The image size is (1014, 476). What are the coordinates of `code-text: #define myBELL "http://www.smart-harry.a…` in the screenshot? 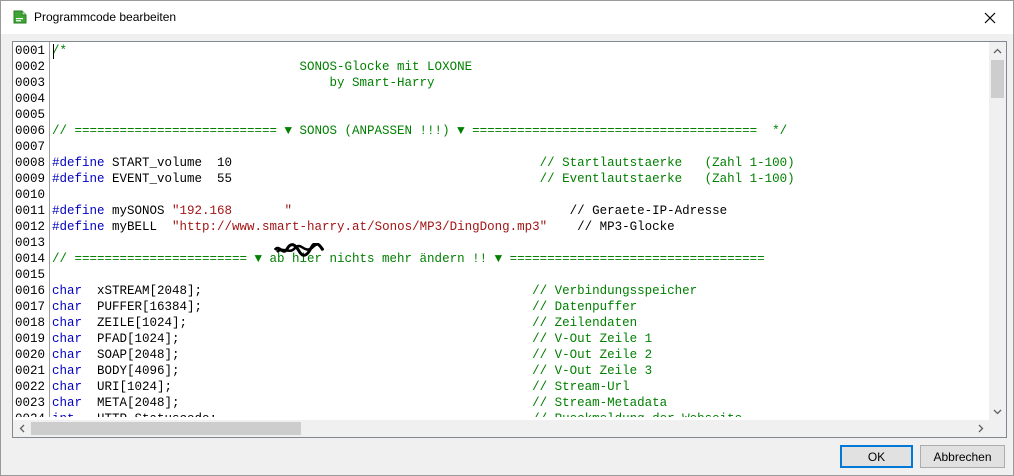 It's located at (361, 227).